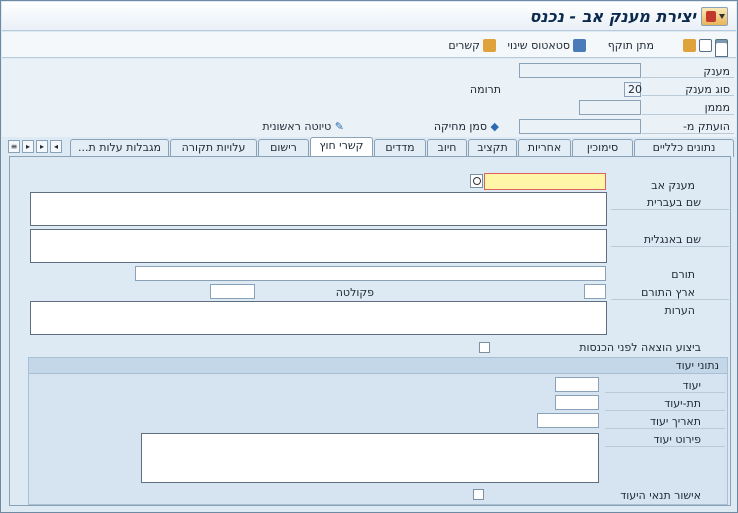 The height and width of the screenshot is (513, 738). I want to click on search-help-icon, so click(476, 181).